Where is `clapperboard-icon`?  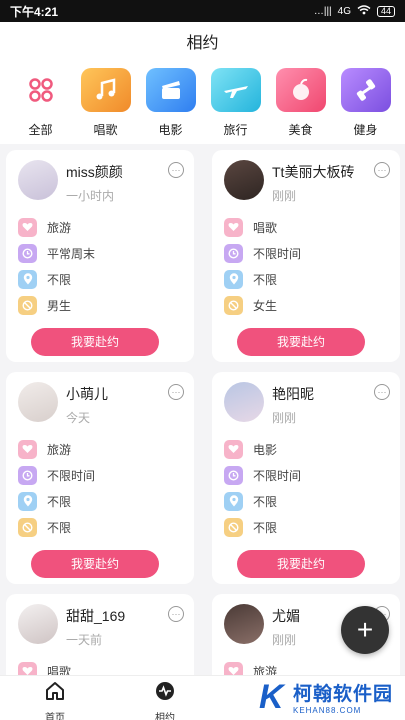 clapperboard-icon is located at coordinates (170, 90).